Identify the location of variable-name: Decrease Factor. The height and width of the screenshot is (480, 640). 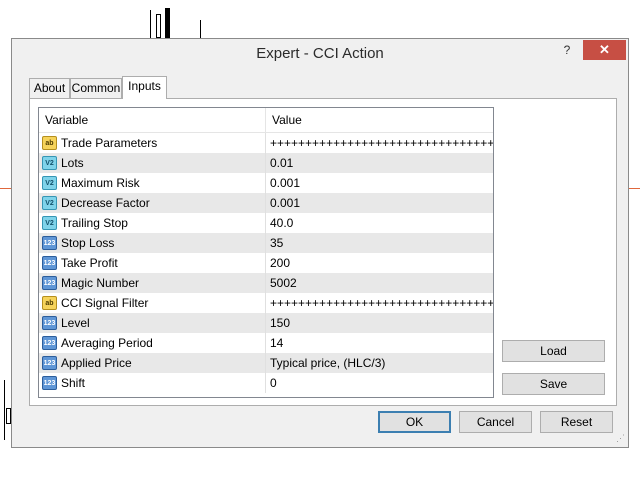
(105, 203).